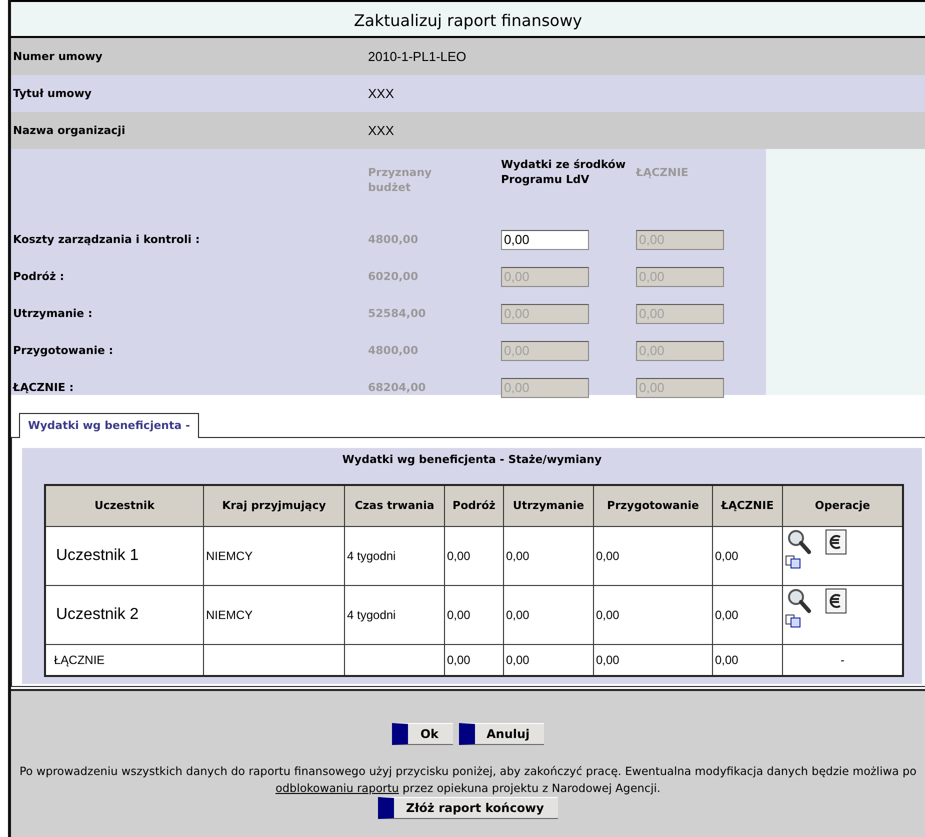 The width and height of the screenshot is (925, 837). Describe the element at coordinates (468, 19) in the screenshot. I see `window-title: Zaktualizuj raport finansowy` at that location.